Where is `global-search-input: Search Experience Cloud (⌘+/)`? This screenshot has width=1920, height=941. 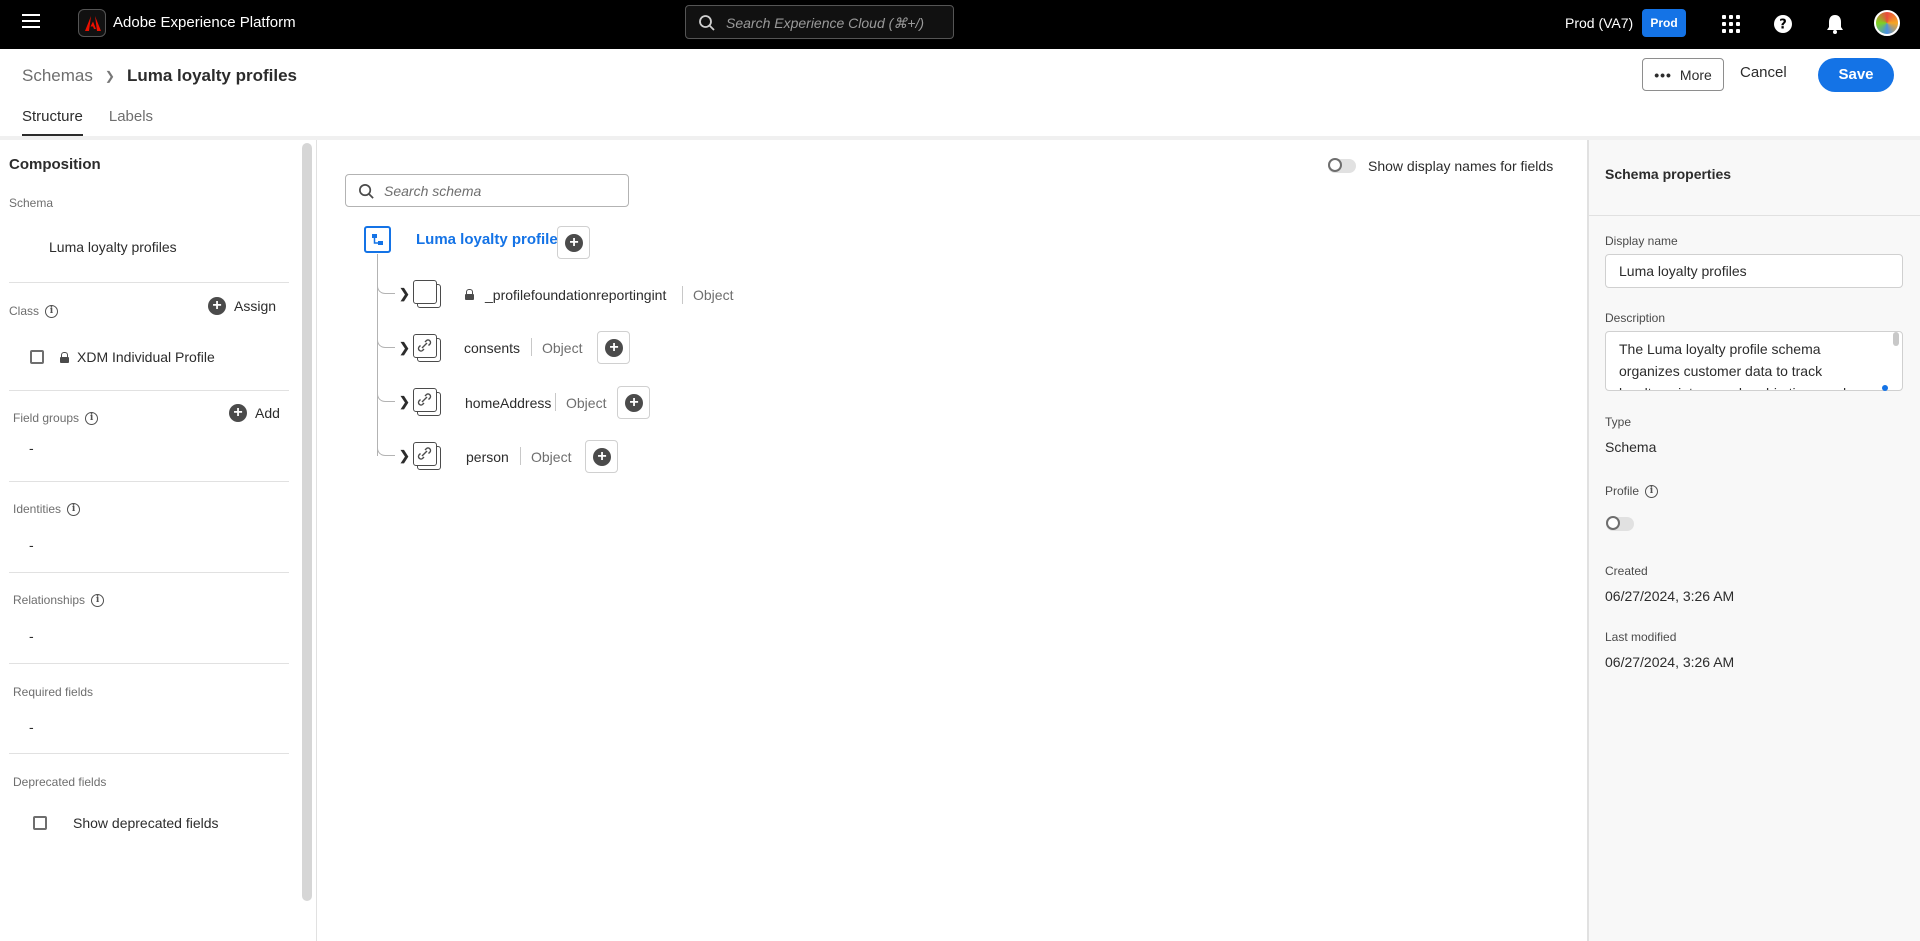 global-search-input: Search Experience Cloud (⌘+/) is located at coordinates (819, 22).